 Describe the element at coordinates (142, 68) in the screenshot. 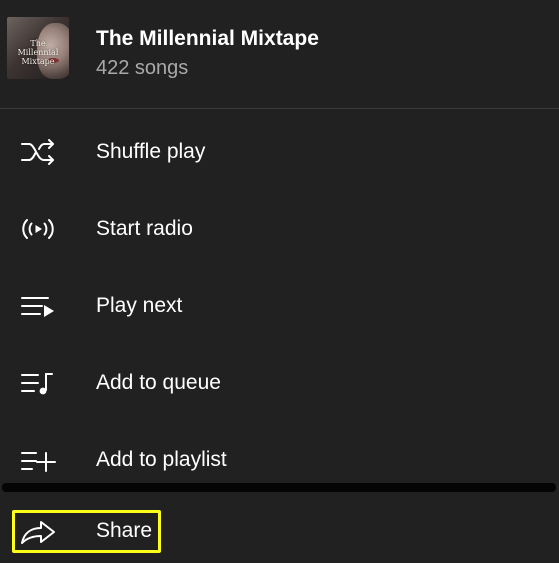

I see `playlist-song-count: 422 songs` at that location.